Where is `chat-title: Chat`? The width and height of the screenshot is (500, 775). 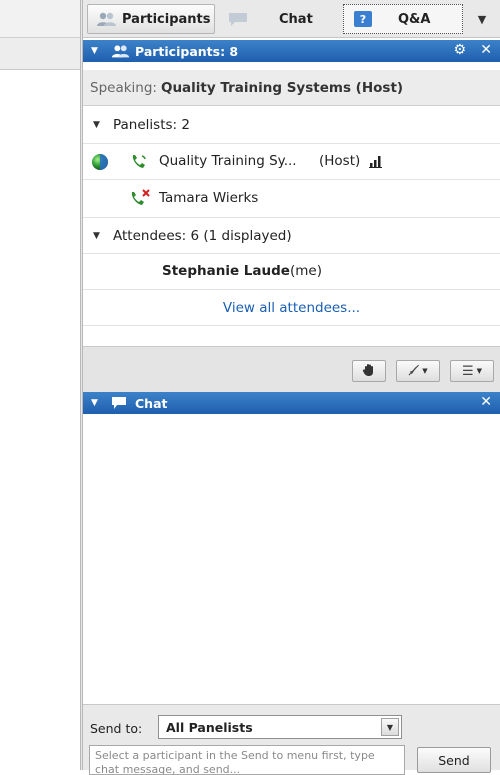 chat-title: Chat is located at coordinates (151, 403).